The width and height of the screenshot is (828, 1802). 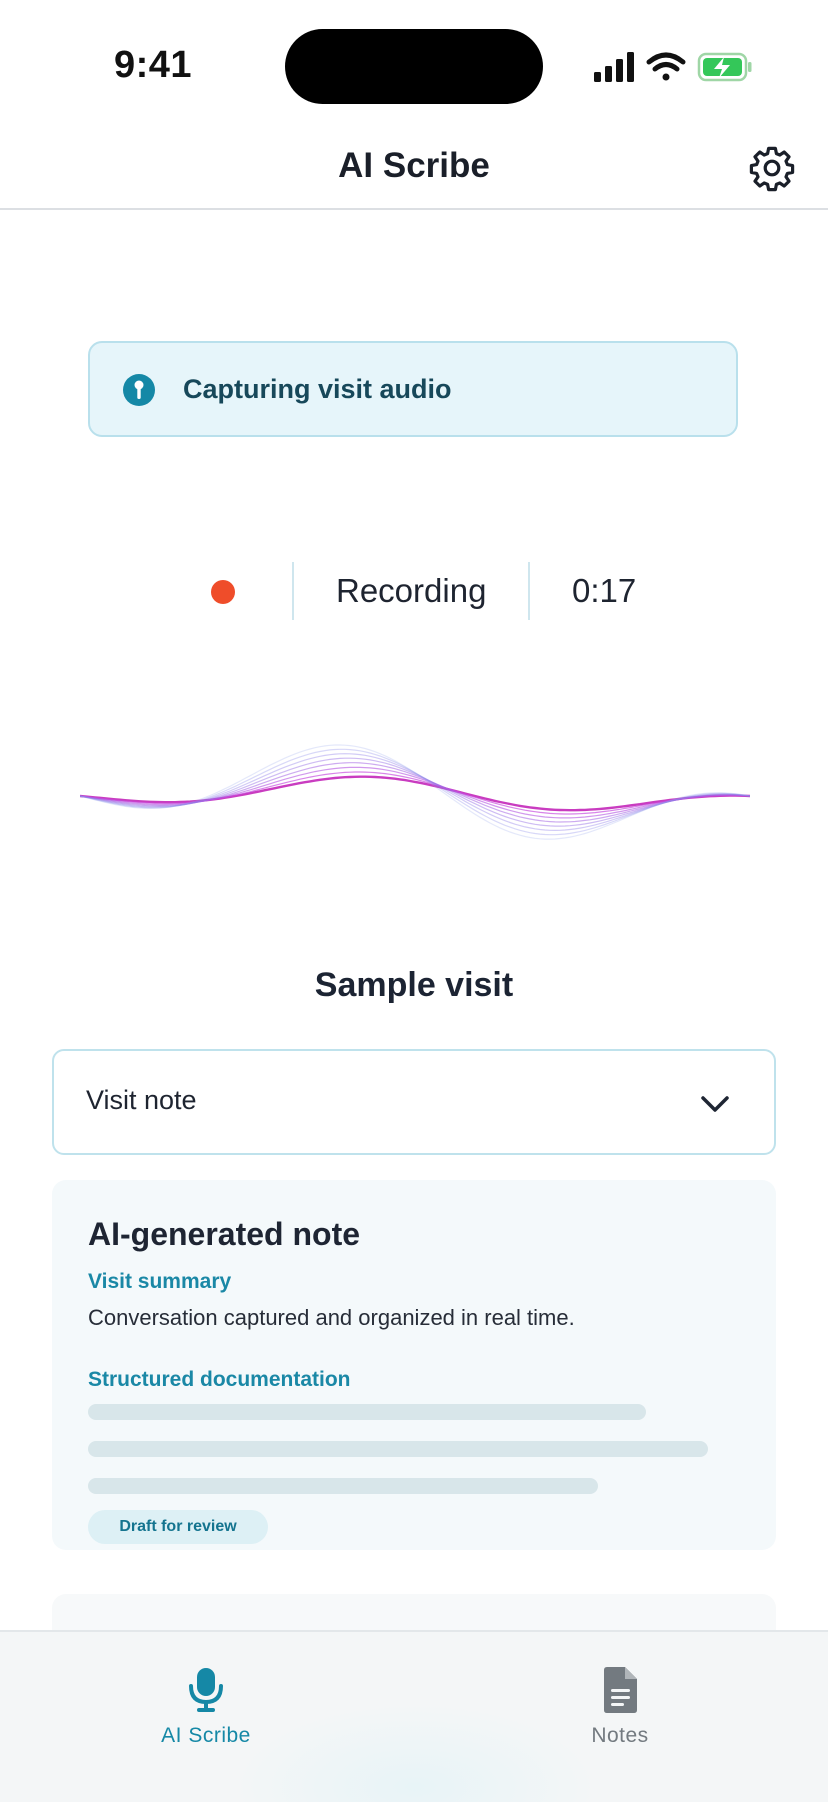 I want to click on recording-timer: 0:17, so click(x=604, y=590).